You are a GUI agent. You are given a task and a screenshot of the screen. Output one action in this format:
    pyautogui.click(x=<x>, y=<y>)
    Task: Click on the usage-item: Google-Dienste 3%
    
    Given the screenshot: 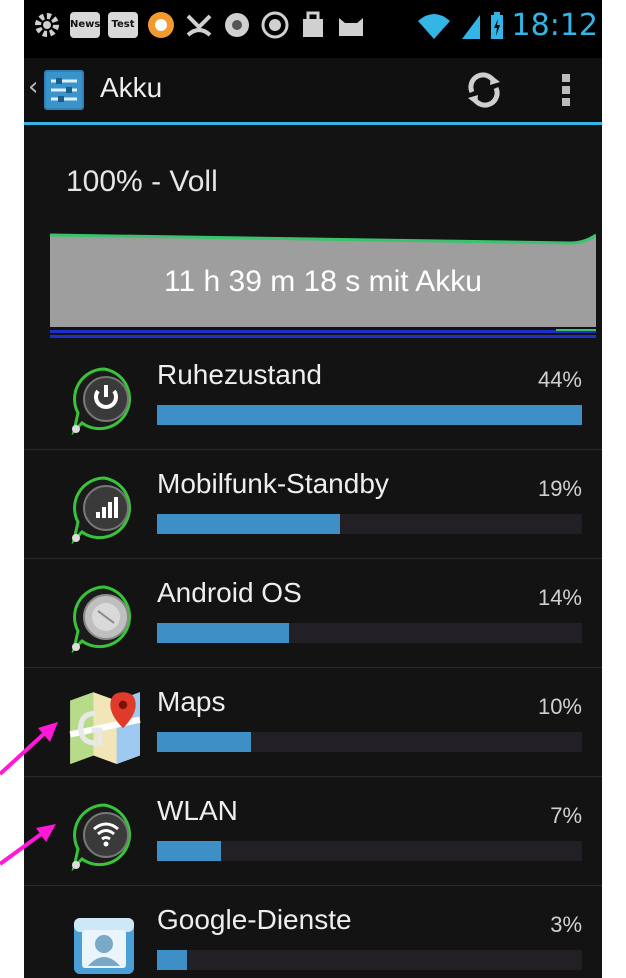 What is the action you would take?
    pyautogui.click(x=313, y=932)
    